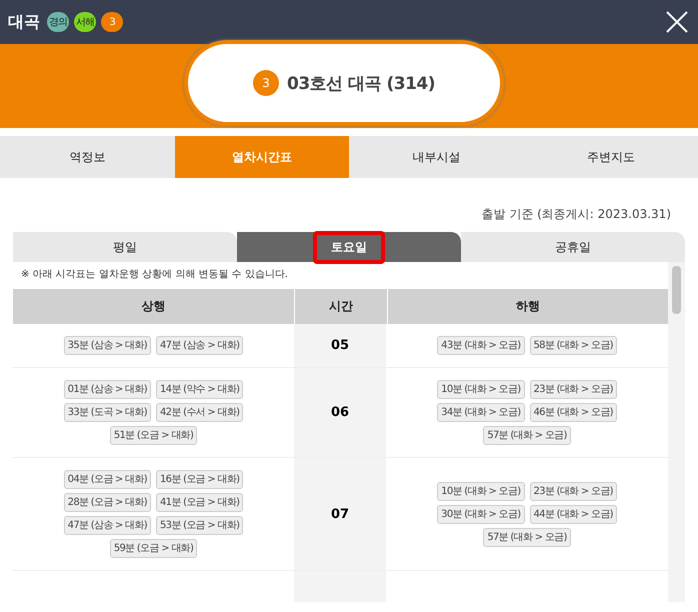 The height and width of the screenshot is (612, 698). Describe the element at coordinates (265, 83) in the screenshot. I see `line-number-badge: 3` at that location.